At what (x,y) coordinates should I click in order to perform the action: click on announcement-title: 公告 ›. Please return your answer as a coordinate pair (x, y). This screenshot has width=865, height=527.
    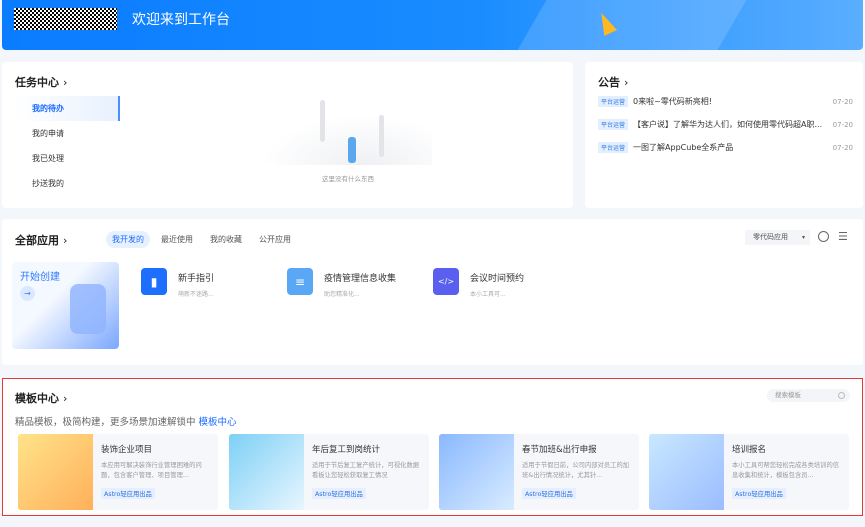
    Looking at the image, I should click on (613, 82).